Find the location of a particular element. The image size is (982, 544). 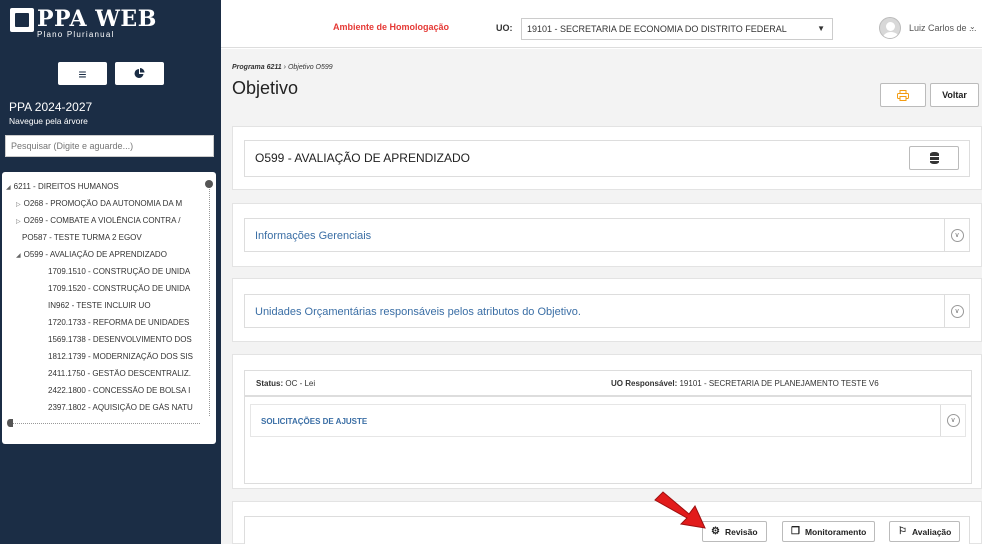

tree-node-objective: ▷ O268 - PROMOÇÃO DA AUTONOMIA DA M is located at coordinates (109, 203).